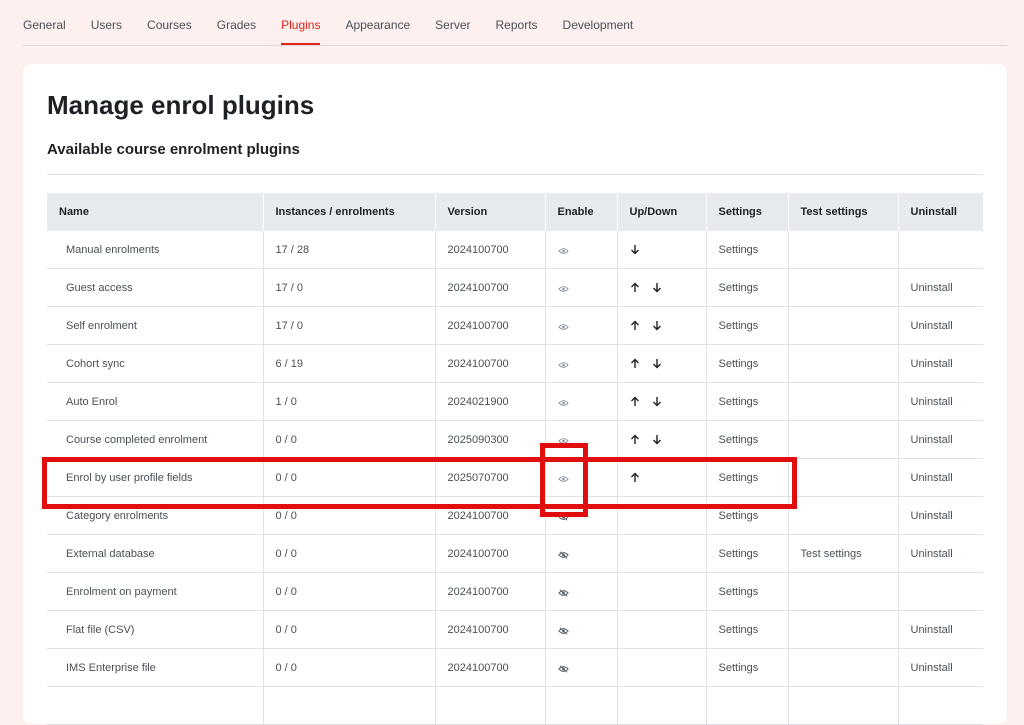  I want to click on nav-tab-reports: Reports, so click(517, 16).